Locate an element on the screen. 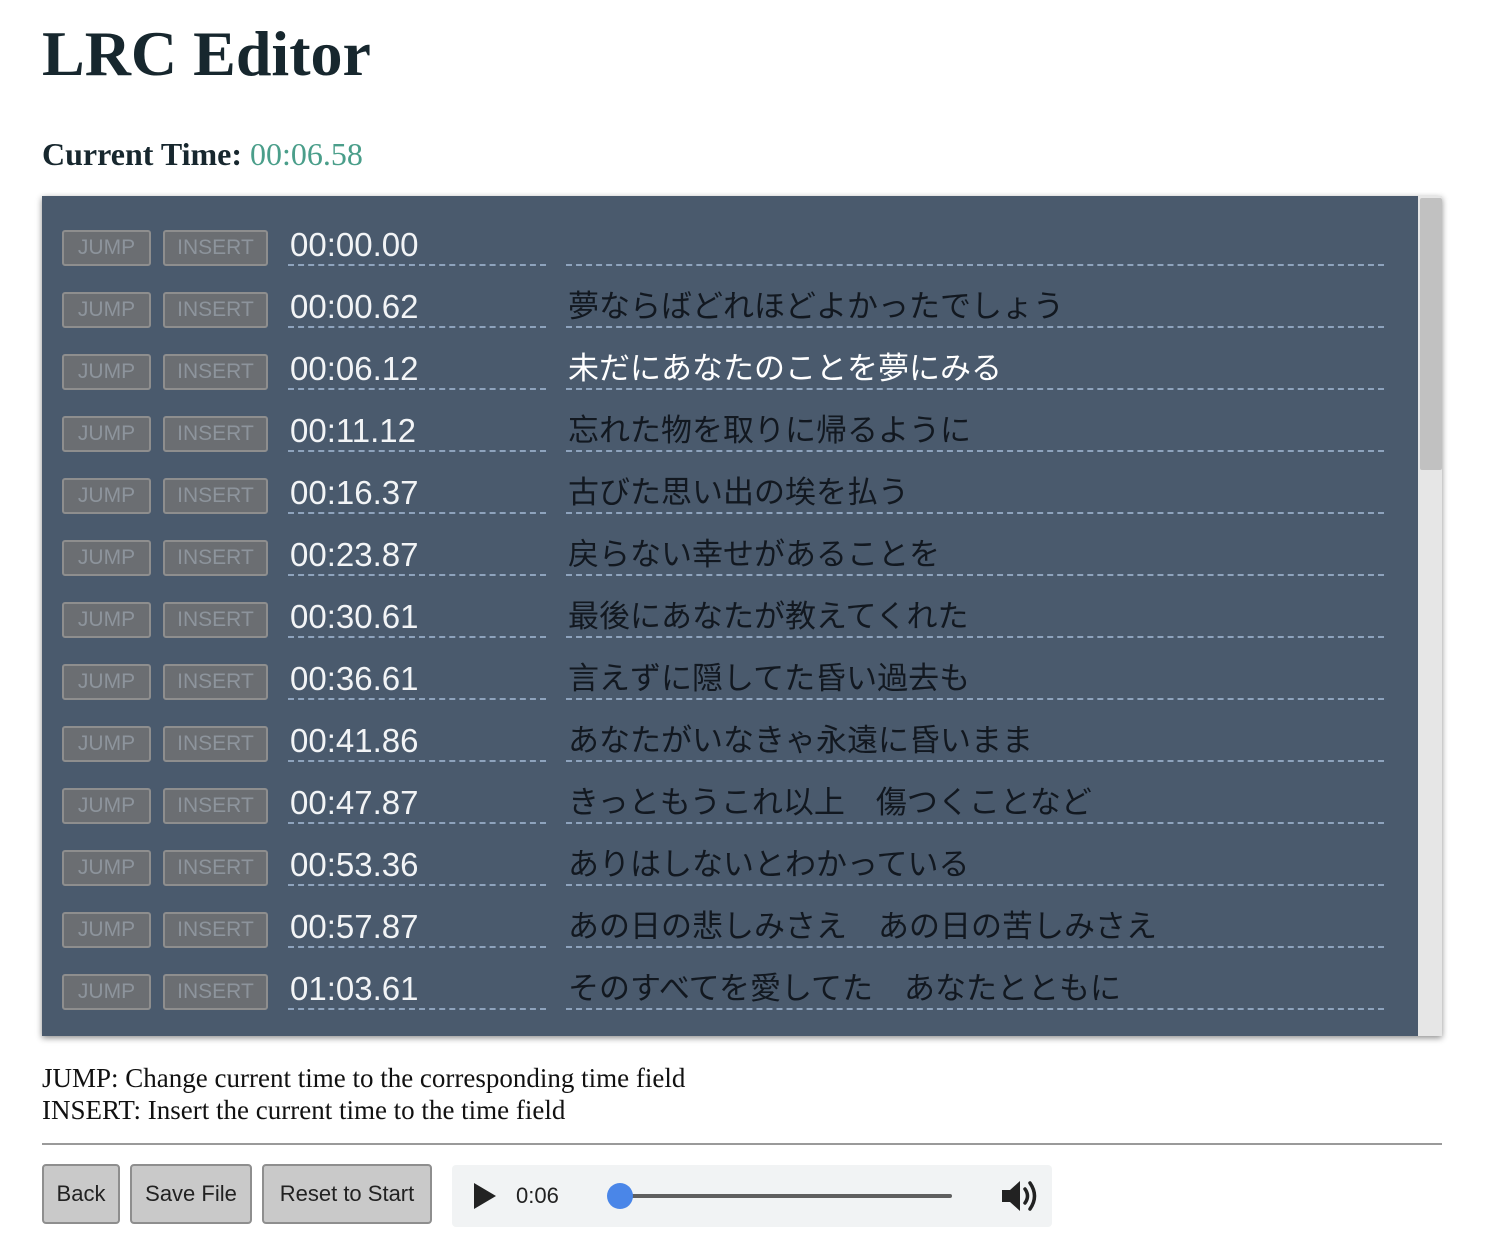  lyric-row: JUMP INSERT 00:00.00 is located at coordinates (730, 231).